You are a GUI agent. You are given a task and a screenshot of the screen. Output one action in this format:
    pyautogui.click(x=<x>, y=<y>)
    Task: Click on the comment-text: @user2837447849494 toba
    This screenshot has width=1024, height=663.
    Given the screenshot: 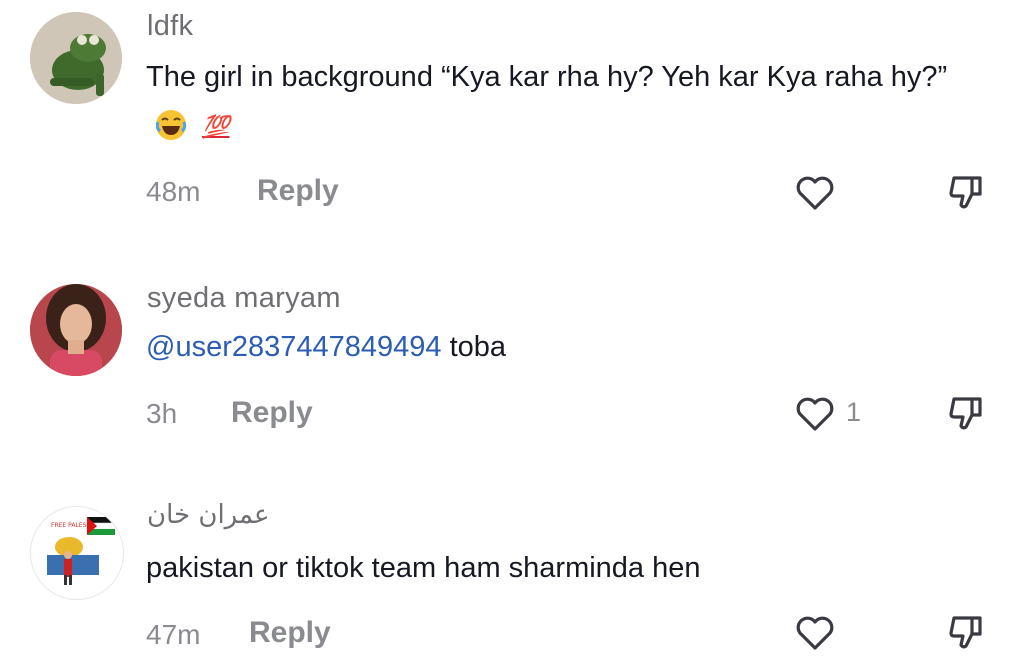 What is the action you would take?
    pyautogui.click(x=566, y=347)
    